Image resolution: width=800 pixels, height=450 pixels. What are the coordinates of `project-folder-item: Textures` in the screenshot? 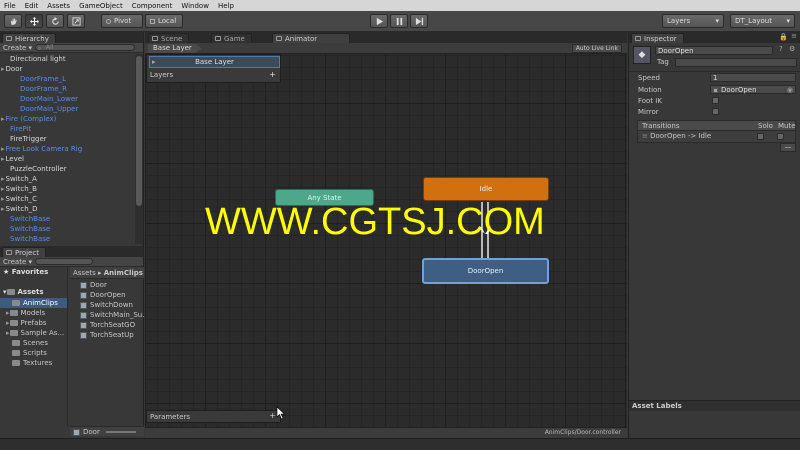 It's located at (33, 363).